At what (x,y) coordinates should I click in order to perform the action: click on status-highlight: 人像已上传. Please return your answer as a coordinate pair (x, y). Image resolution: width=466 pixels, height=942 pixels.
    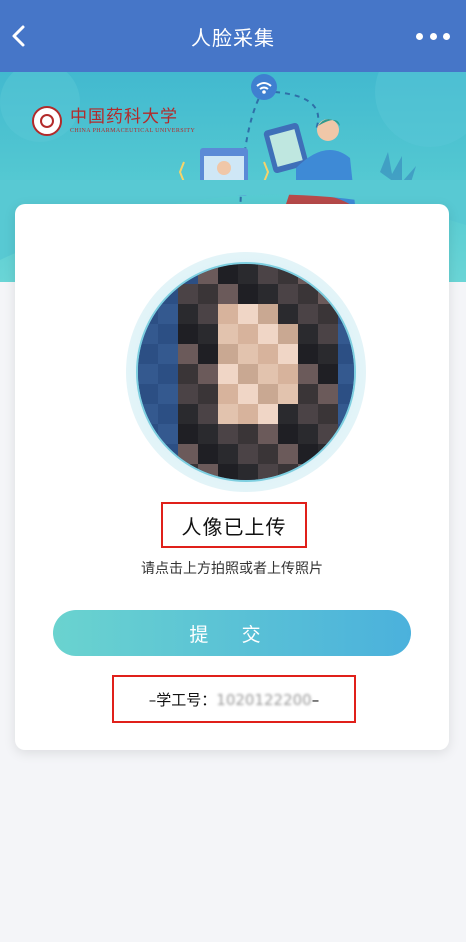
    Looking at the image, I should click on (234, 525).